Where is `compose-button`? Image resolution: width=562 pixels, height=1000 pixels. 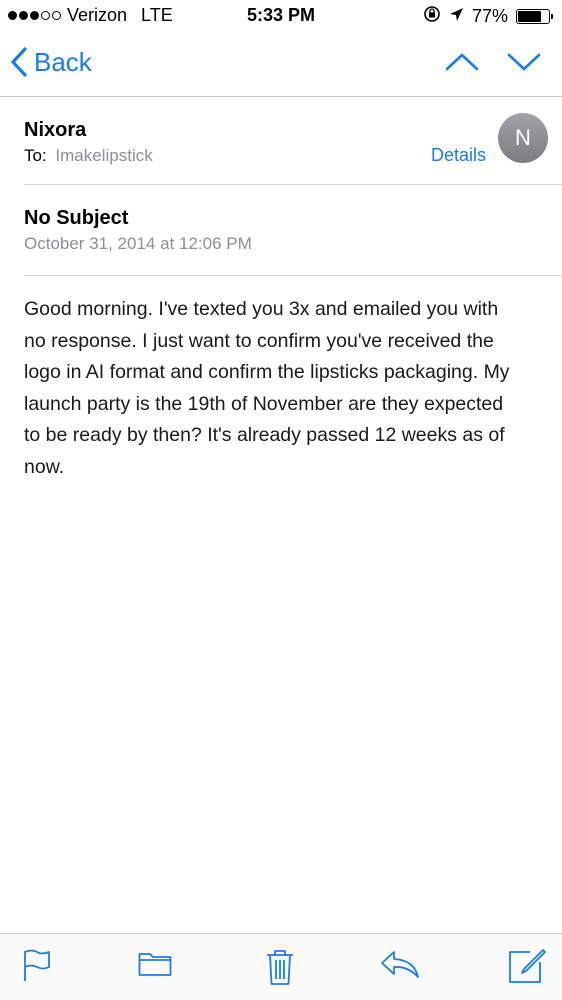 compose-button is located at coordinates (527, 968).